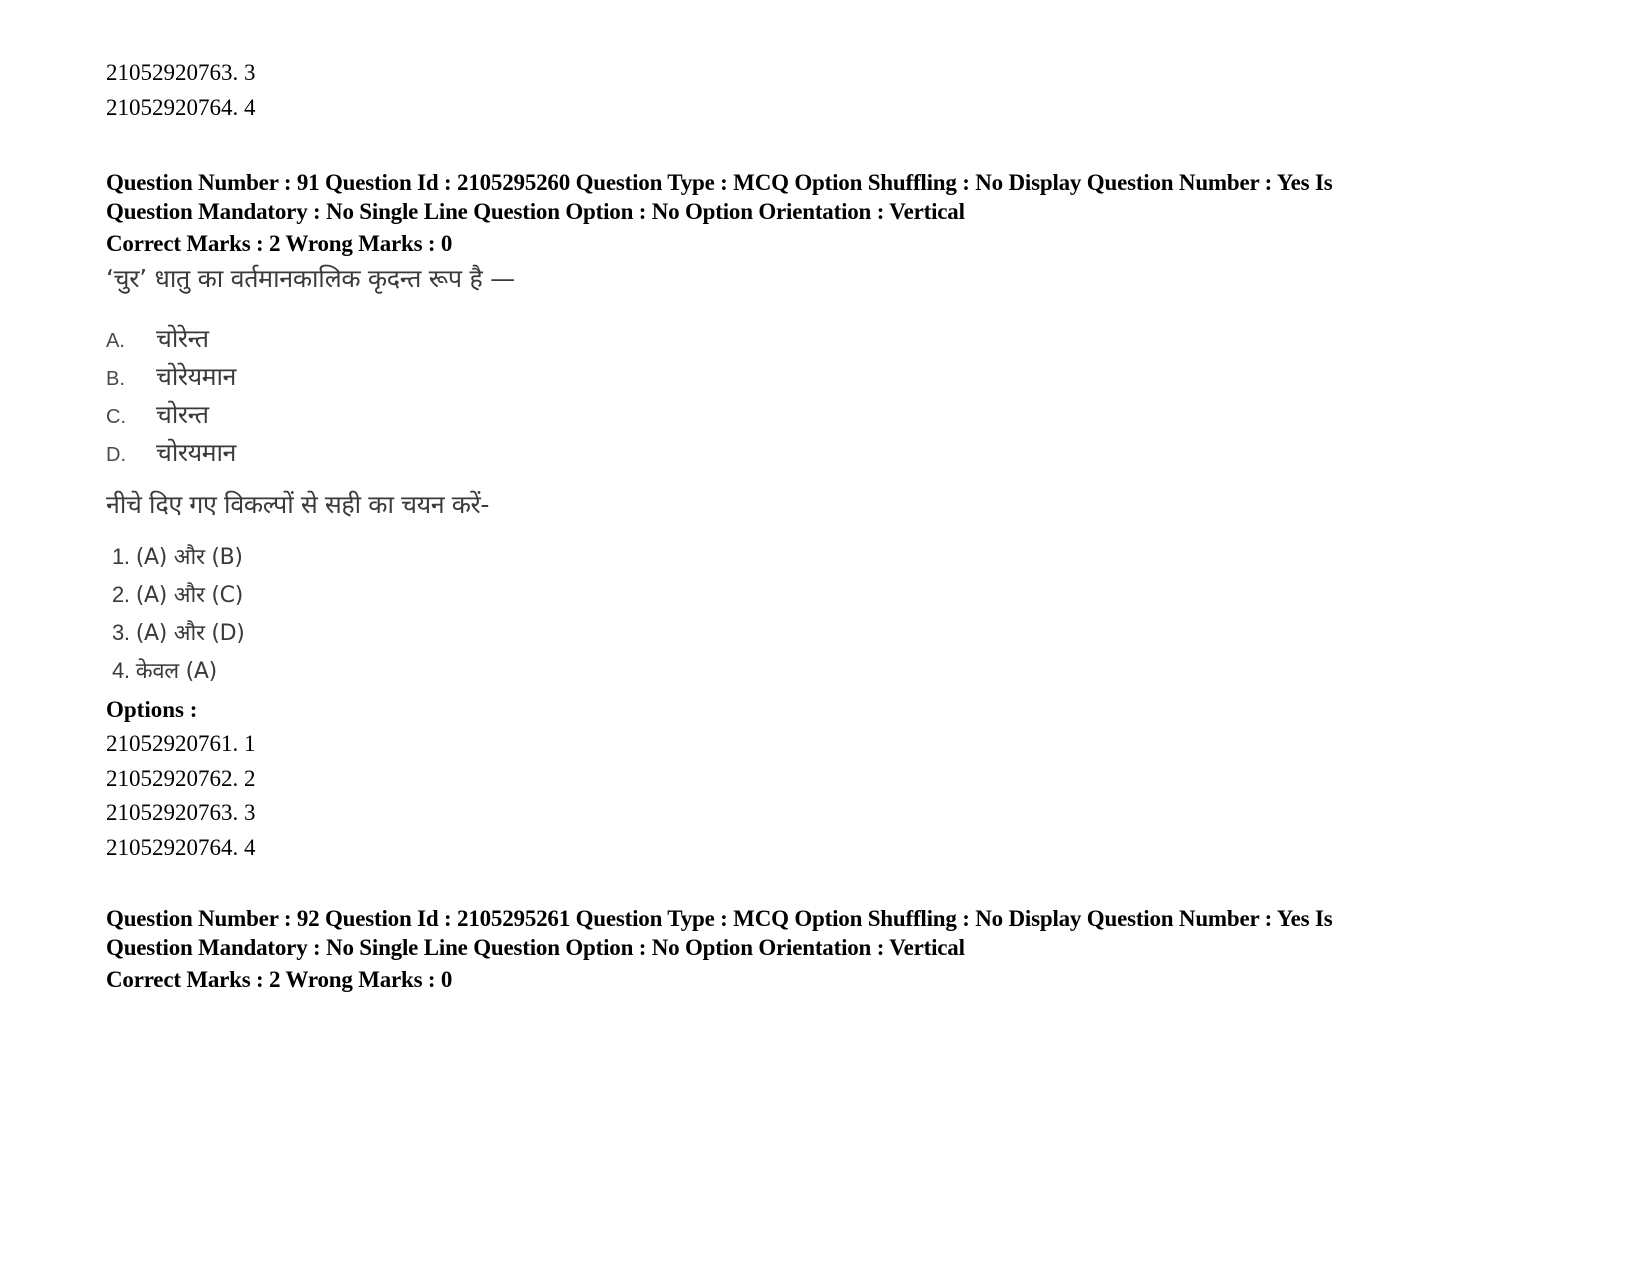  What do you see at coordinates (189, 557) in the screenshot?
I see `choice-text: (A) और (B)` at bounding box center [189, 557].